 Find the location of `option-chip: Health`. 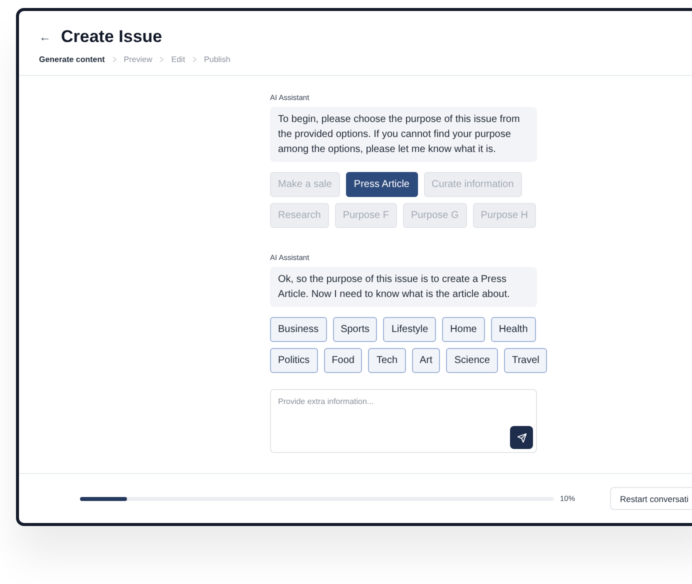

option-chip: Health is located at coordinates (513, 329).